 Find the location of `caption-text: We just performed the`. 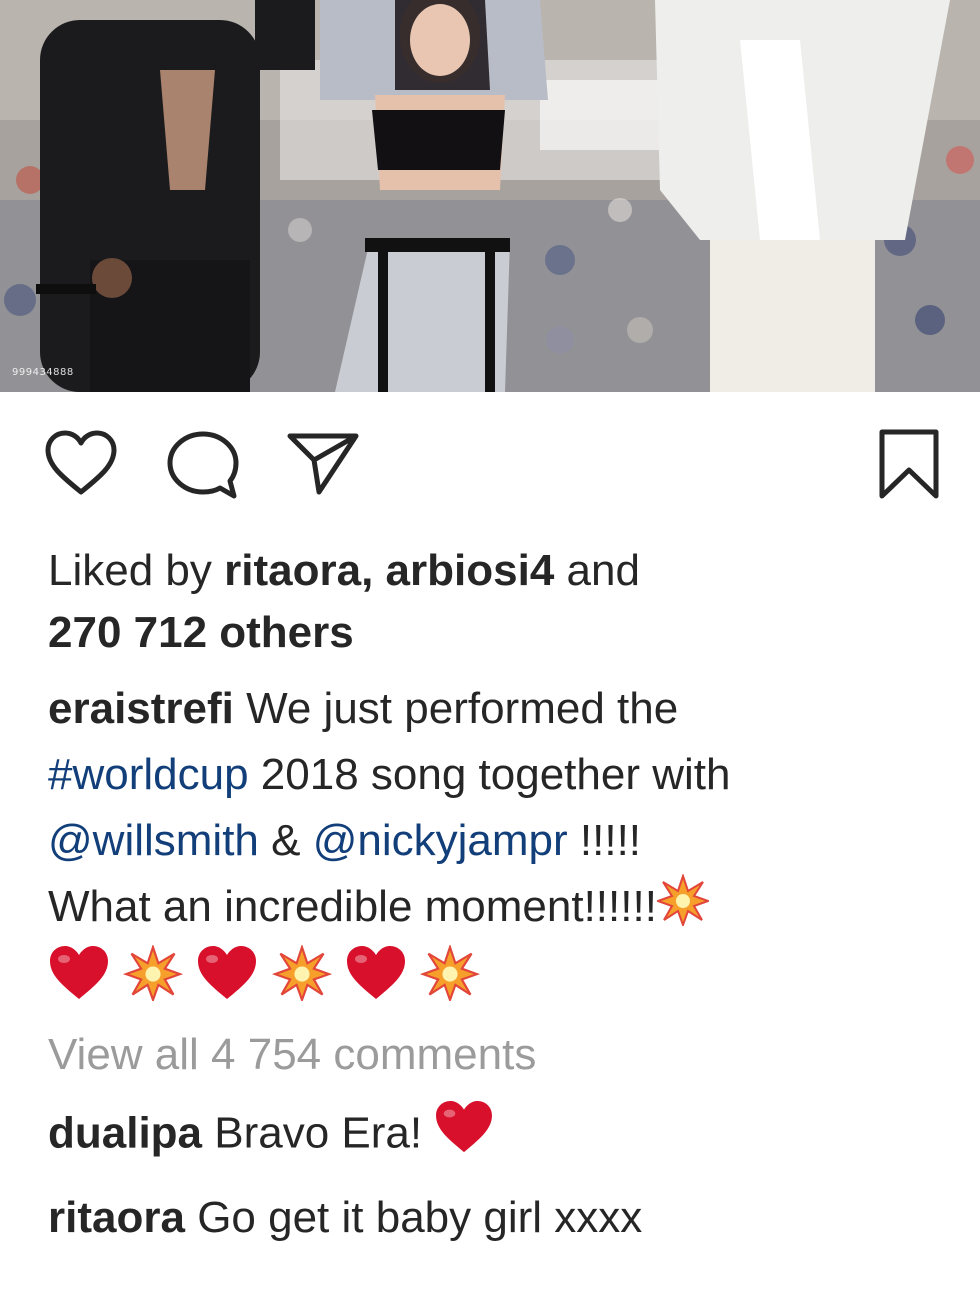

caption-text: We just performed the is located at coordinates (462, 708).